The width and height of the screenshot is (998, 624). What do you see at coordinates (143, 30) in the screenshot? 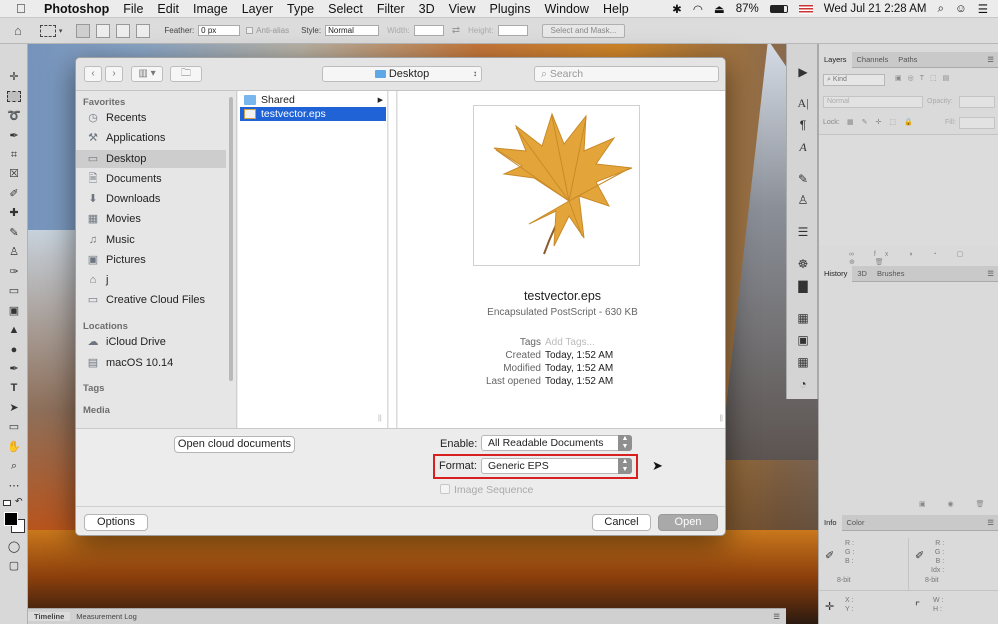
I see `intersect-selection-icon` at bounding box center [143, 30].